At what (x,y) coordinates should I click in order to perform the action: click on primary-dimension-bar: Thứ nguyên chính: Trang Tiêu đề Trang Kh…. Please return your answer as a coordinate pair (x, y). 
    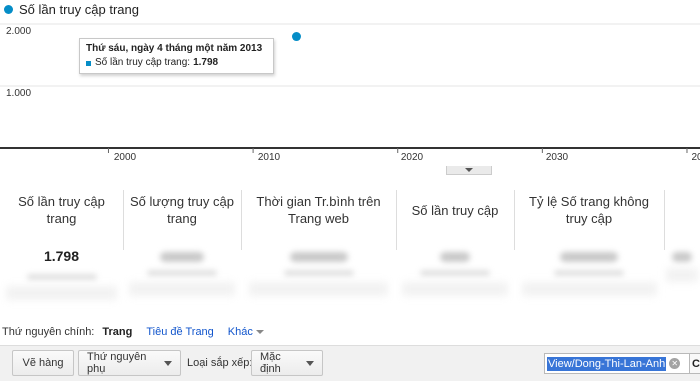
    Looking at the image, I should click on (350, 332).